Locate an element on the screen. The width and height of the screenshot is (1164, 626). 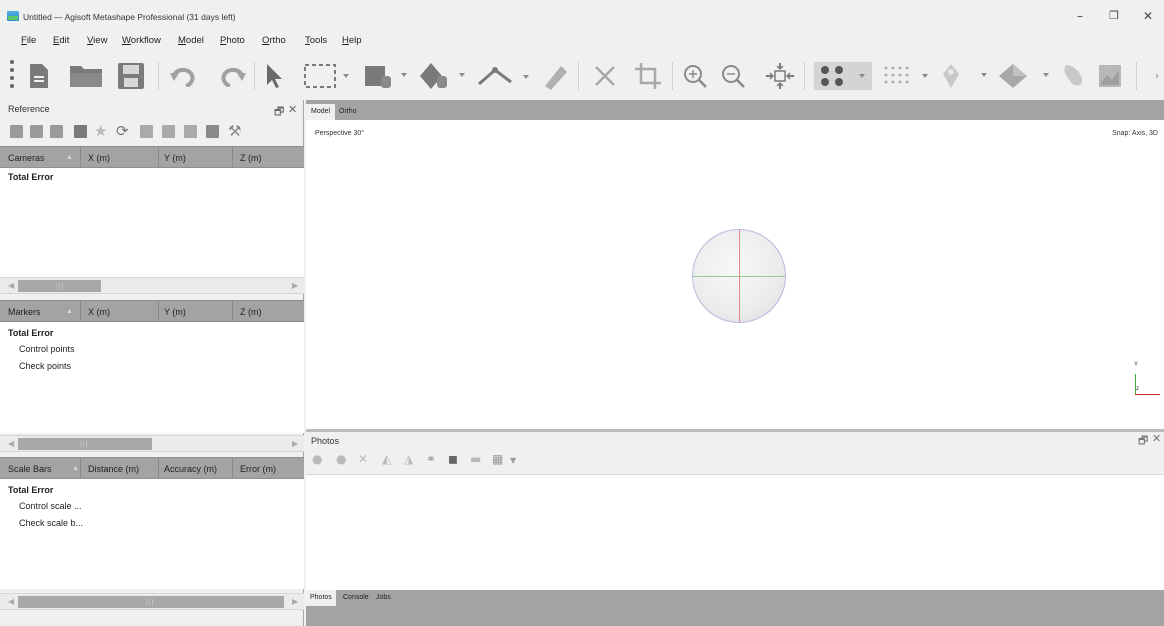
list-item: Control points is located at coordinates (47, 349).